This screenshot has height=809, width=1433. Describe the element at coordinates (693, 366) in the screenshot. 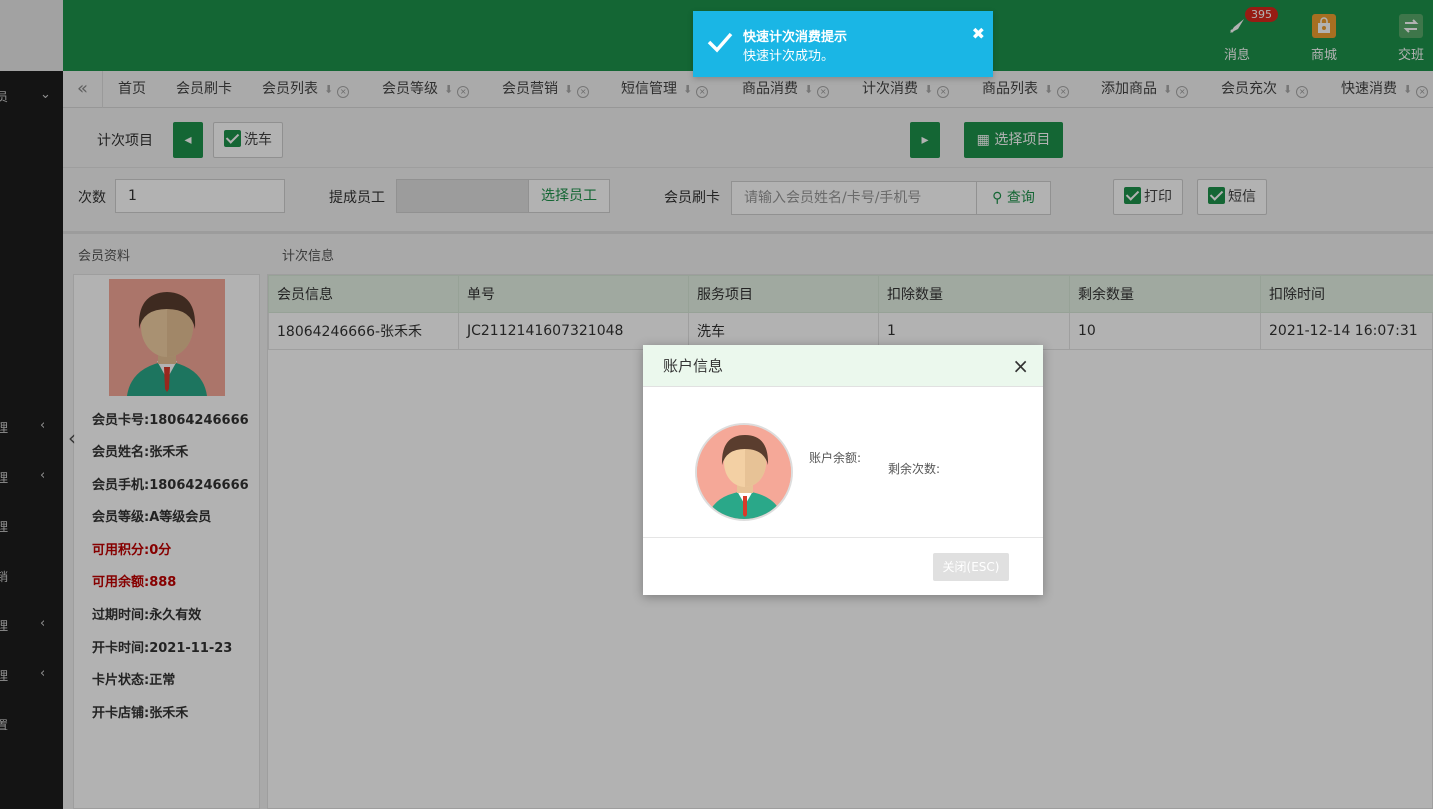

I see `dialog-title: 账户信息` at that location.